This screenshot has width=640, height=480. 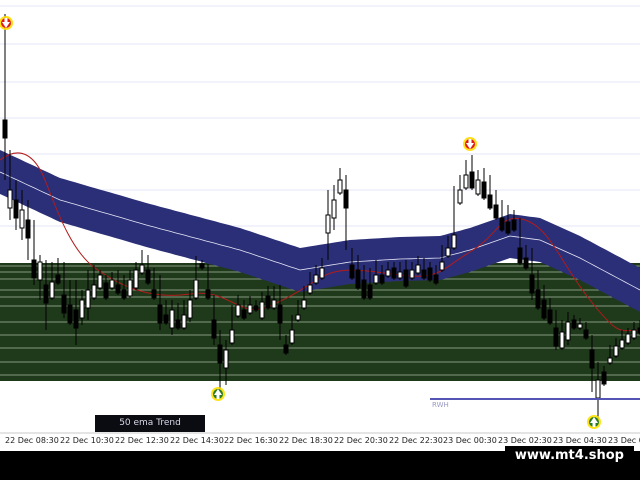 What do you see at coordinates (6, 23) in the screenshot?
I see `sell-arrow-icon` at bounding box center [6, 23].